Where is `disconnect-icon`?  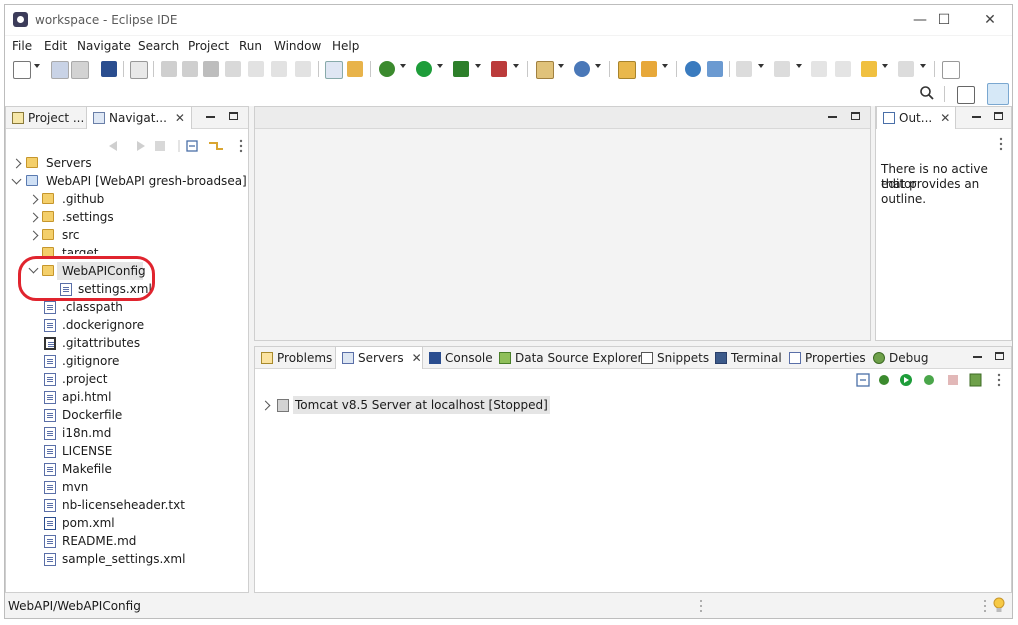
disconnect-icon is located at coordinates (233, 69).